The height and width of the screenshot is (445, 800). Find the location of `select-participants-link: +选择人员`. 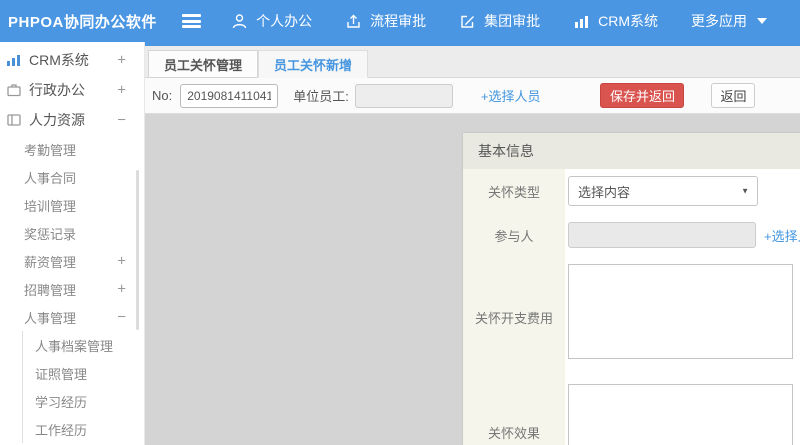

select-participants-link: +选择人员 is located at coordinates (782, 235).